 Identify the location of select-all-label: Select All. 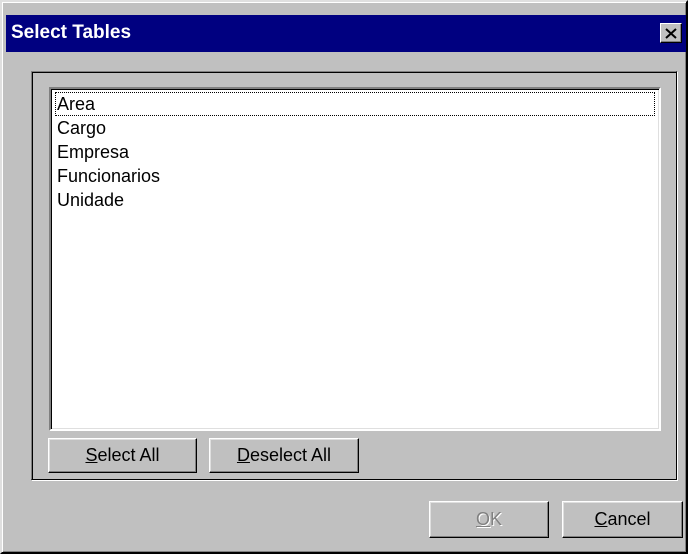
(122, 455).